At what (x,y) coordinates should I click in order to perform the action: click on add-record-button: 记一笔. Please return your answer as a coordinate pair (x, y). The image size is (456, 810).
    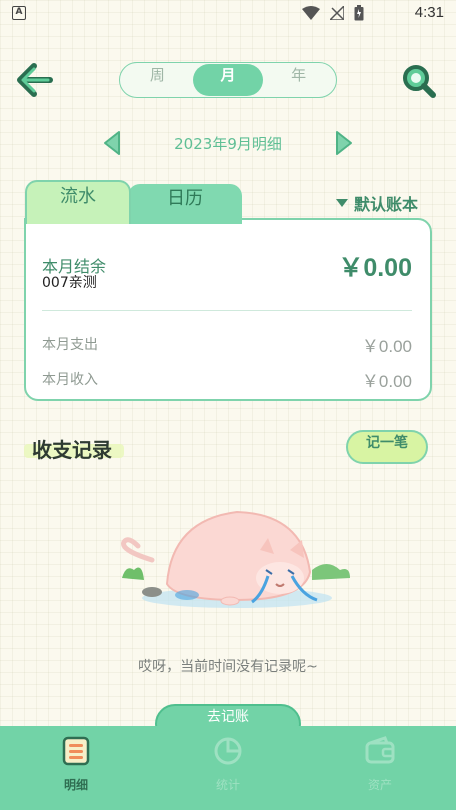
    Looking at the image, I should click on (387, 447).